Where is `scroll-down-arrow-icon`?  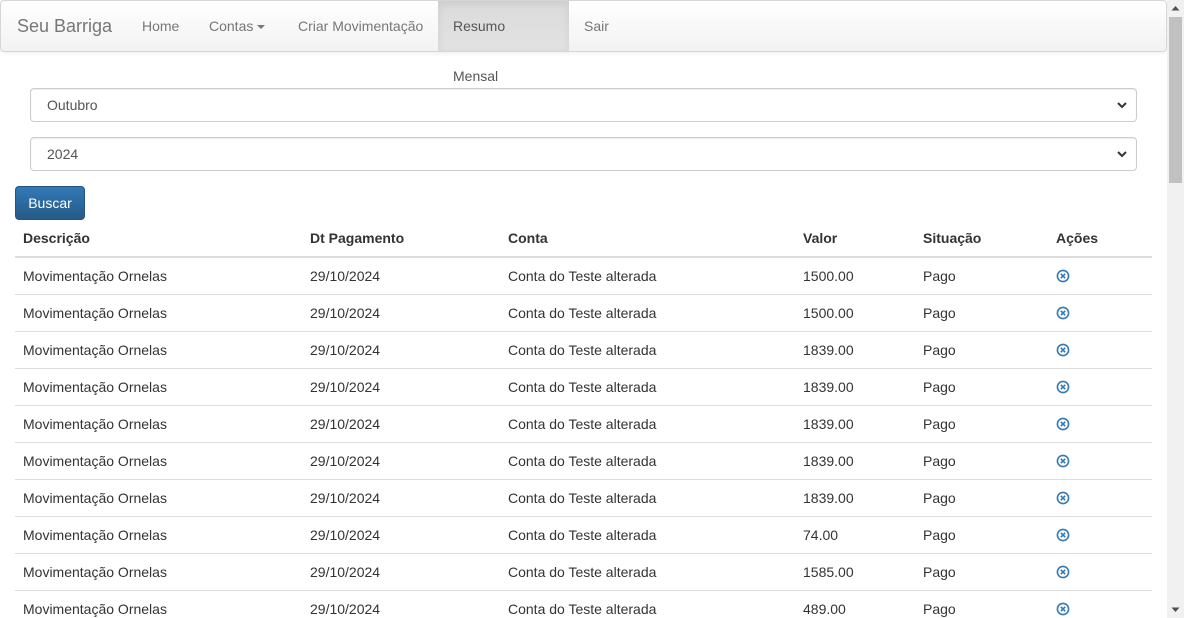
scroll-down-arrow-icon is located at coordinates (1175, 609).